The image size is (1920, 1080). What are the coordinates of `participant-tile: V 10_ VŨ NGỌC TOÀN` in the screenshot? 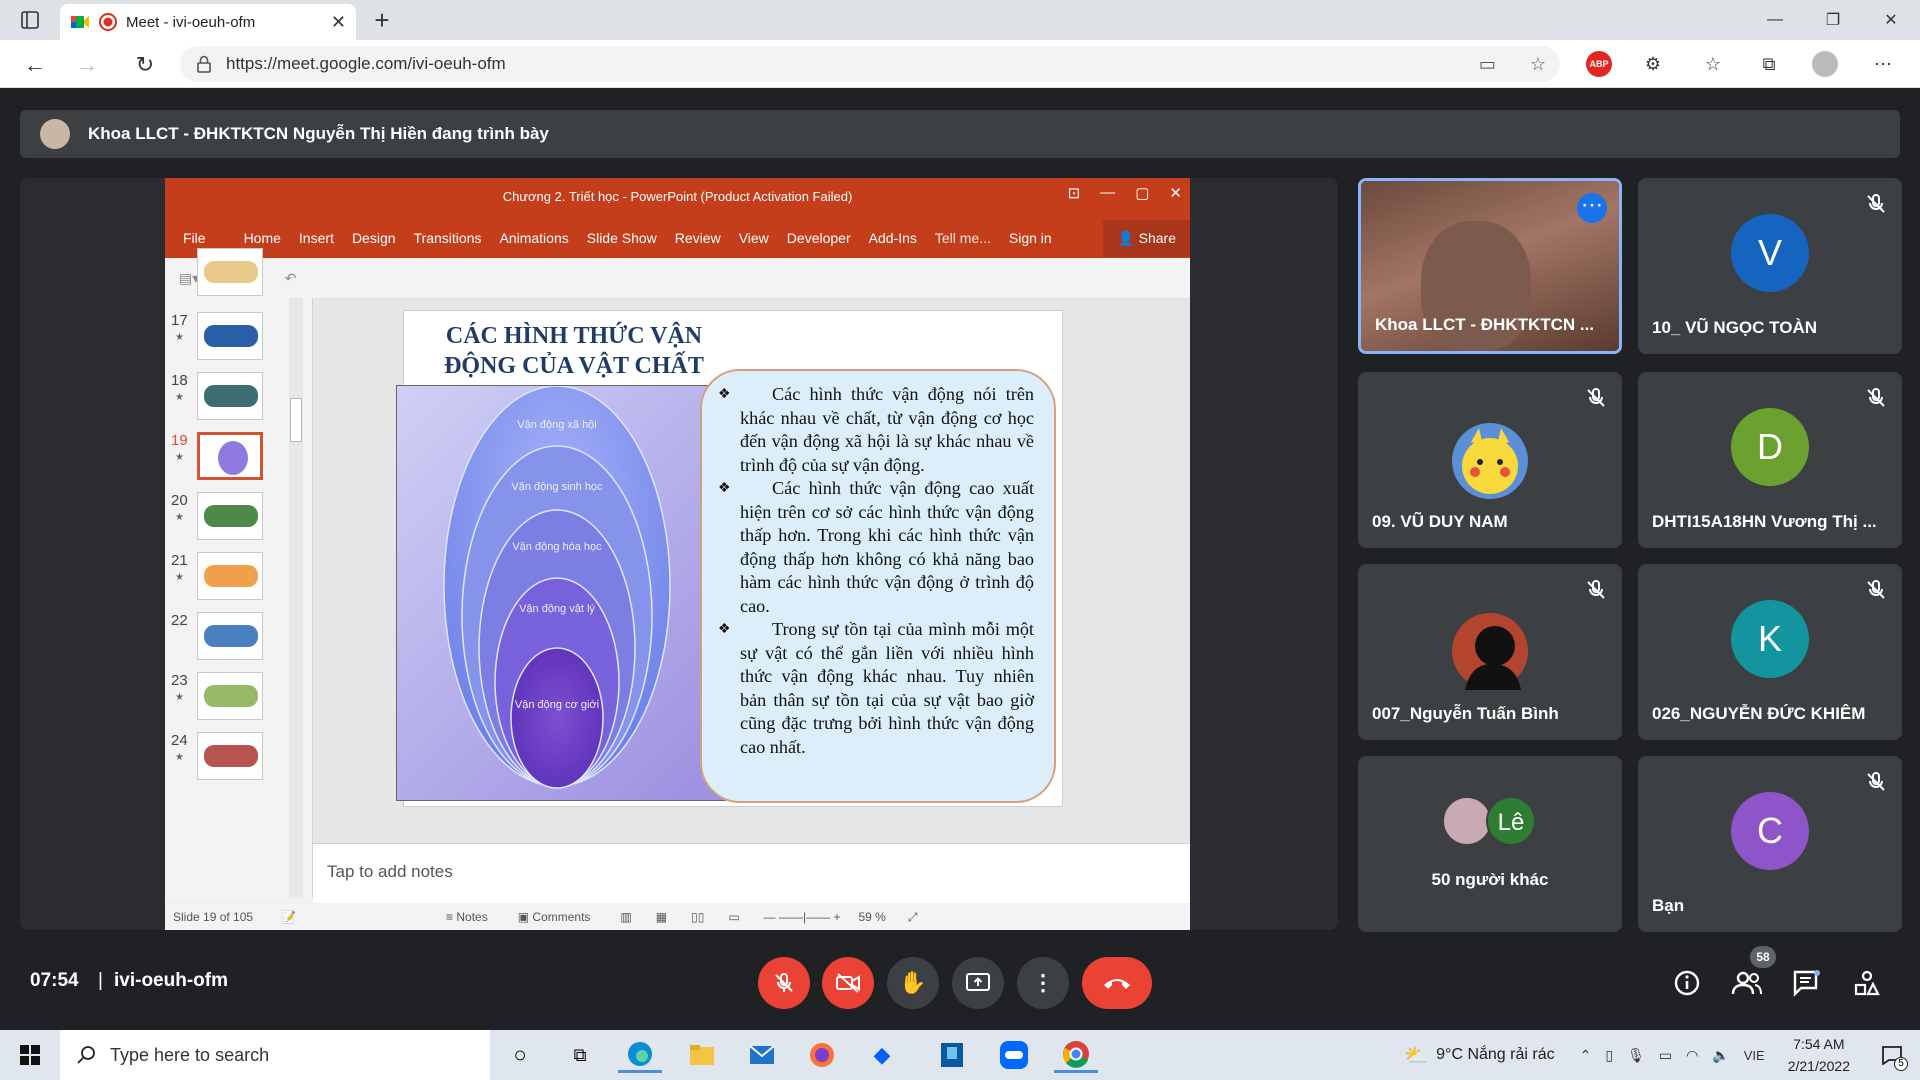 It's located at (1770, 266).